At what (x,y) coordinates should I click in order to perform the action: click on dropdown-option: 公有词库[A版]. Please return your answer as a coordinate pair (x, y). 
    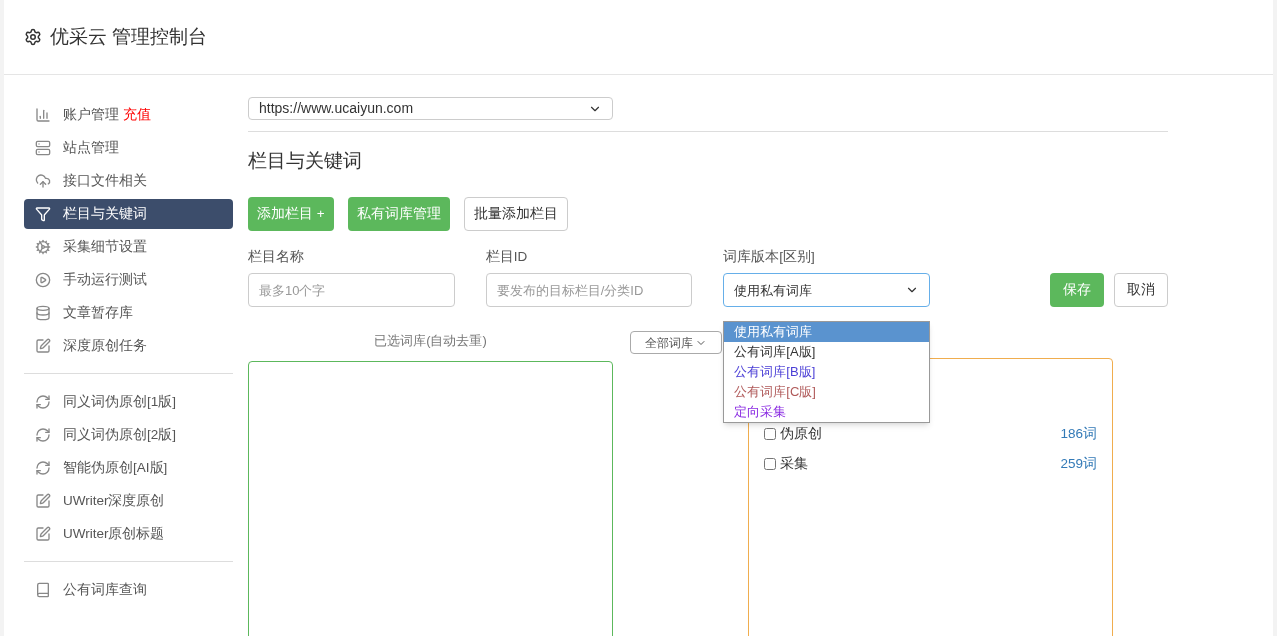
    Looking at the image, I should click on (827, 352).